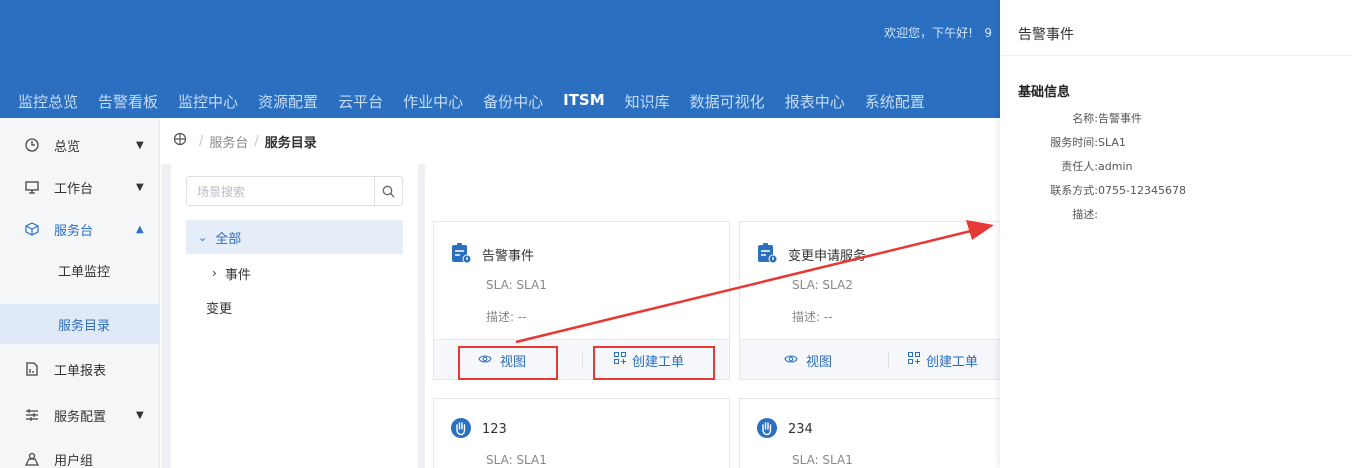 This screenshot has width=1352, height=468. I want to click on sidebar-item-workbench: 工作台 ▼, so click(80, 187).